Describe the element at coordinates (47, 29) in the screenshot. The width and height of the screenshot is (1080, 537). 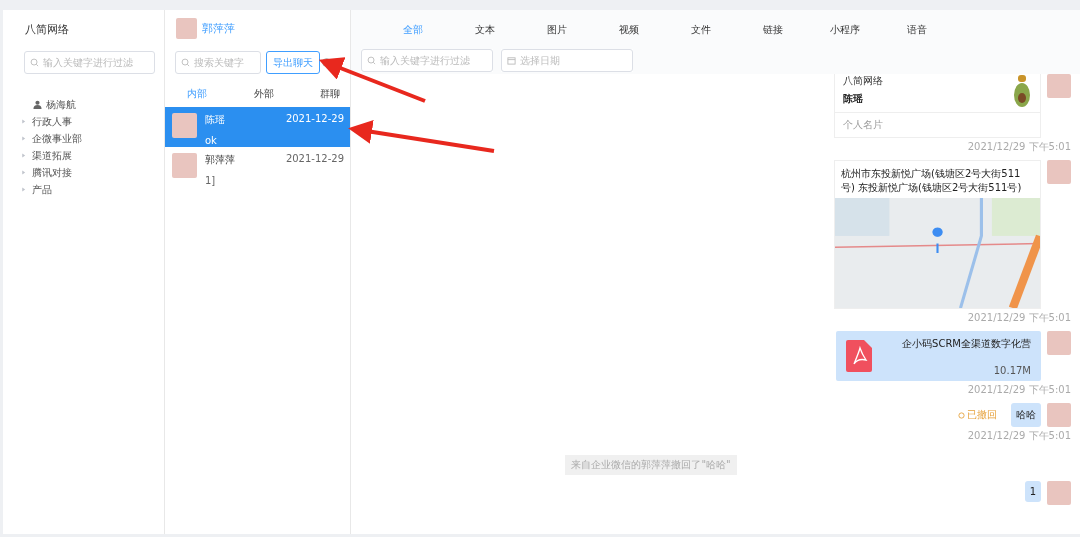
I see `org-title: 八简网络` at that location.